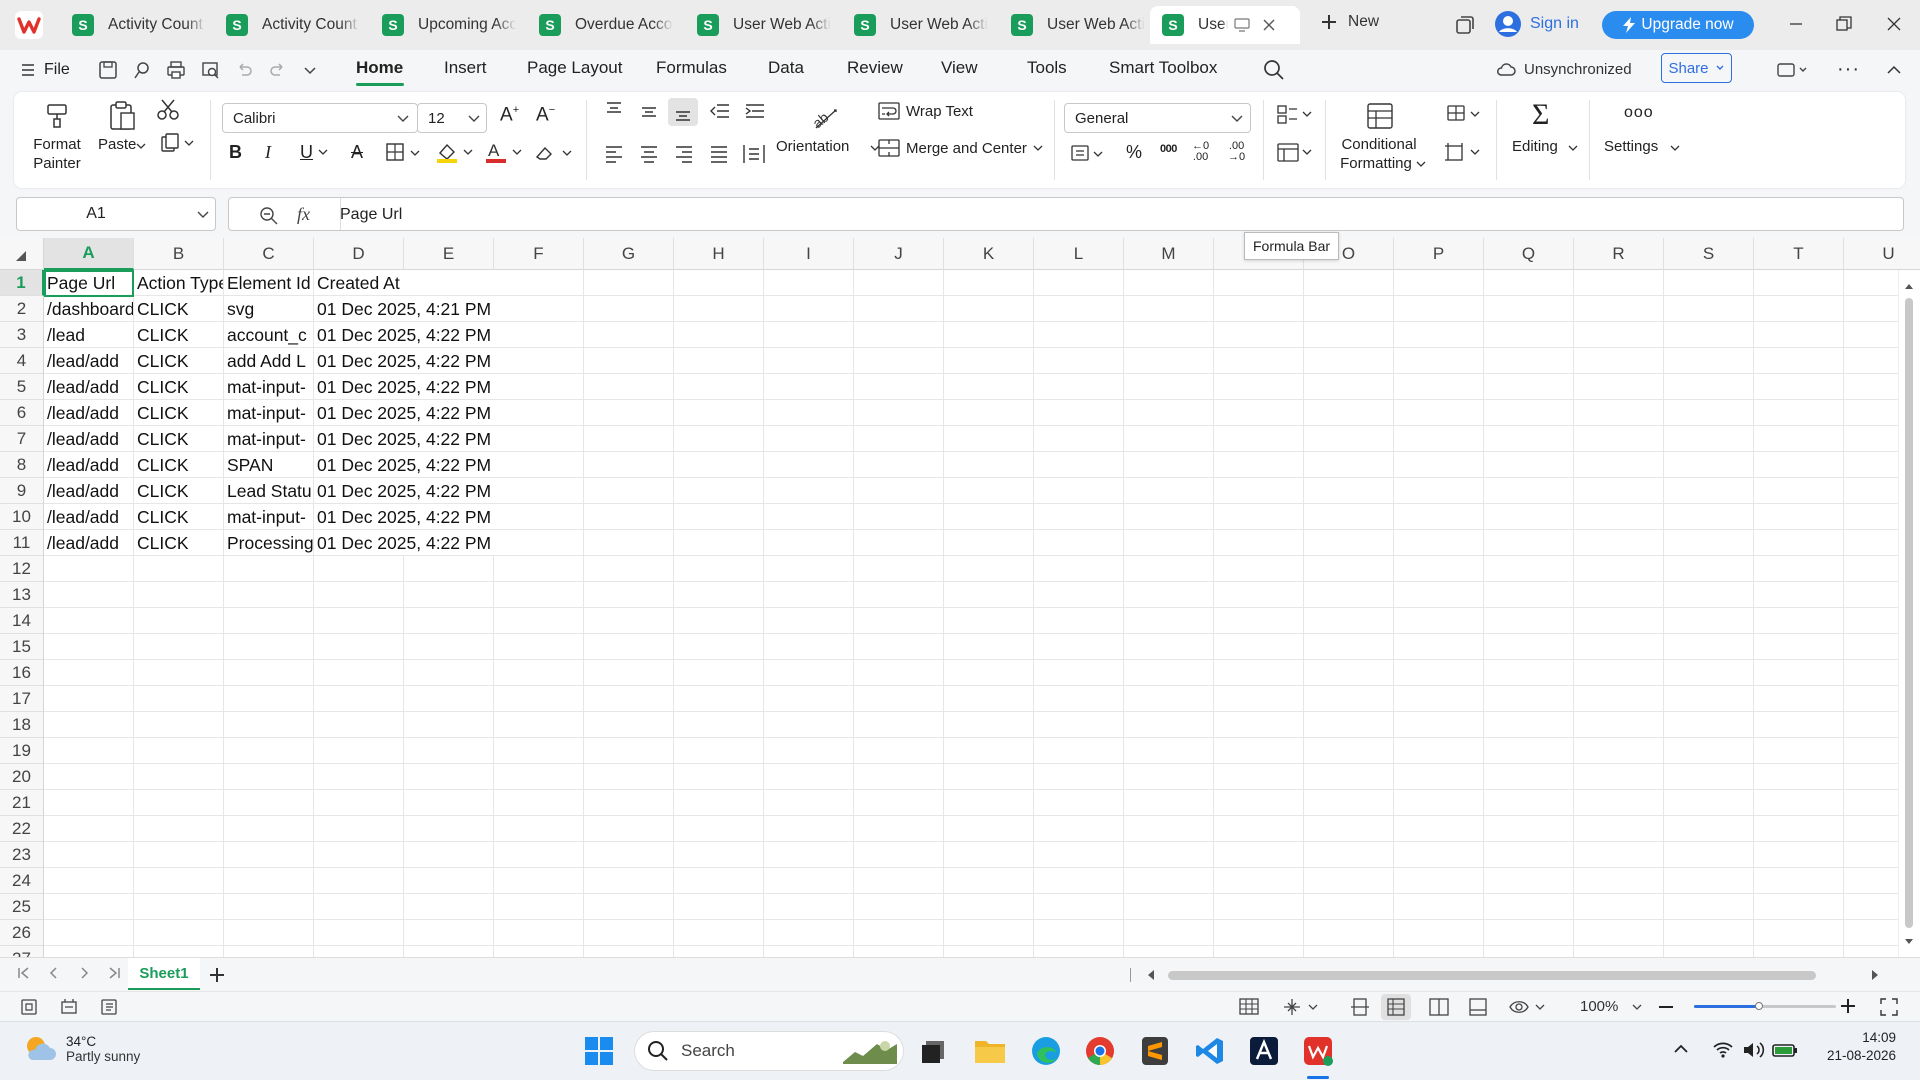 The height and width of the screenshot is (1080, 1920). I want to click on select-all-corner, so click(22, 254).